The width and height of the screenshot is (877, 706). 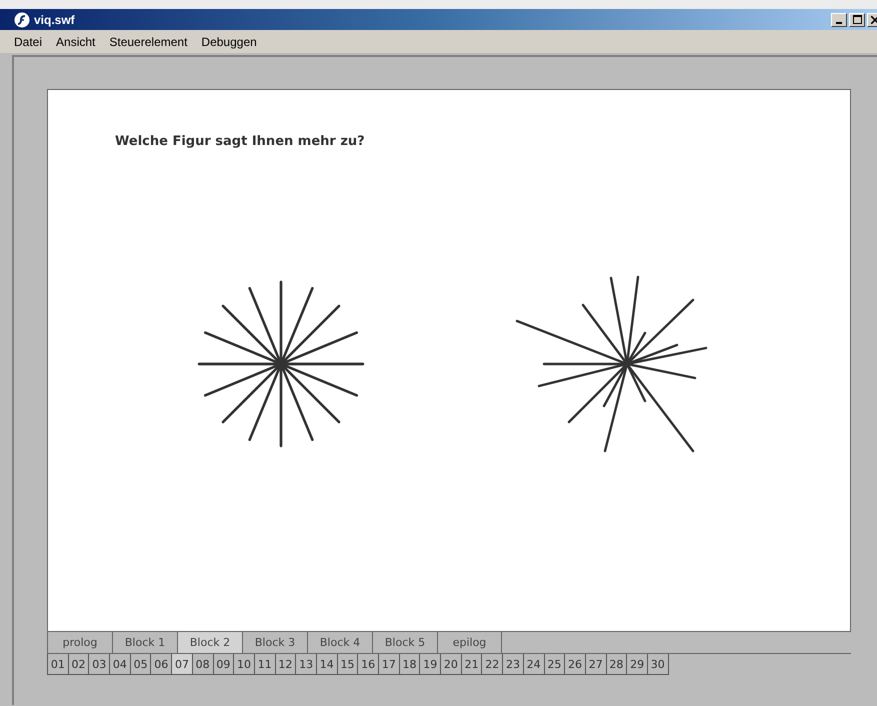 I want to click on block-tab: Block 2, so click(x=209, y=642).